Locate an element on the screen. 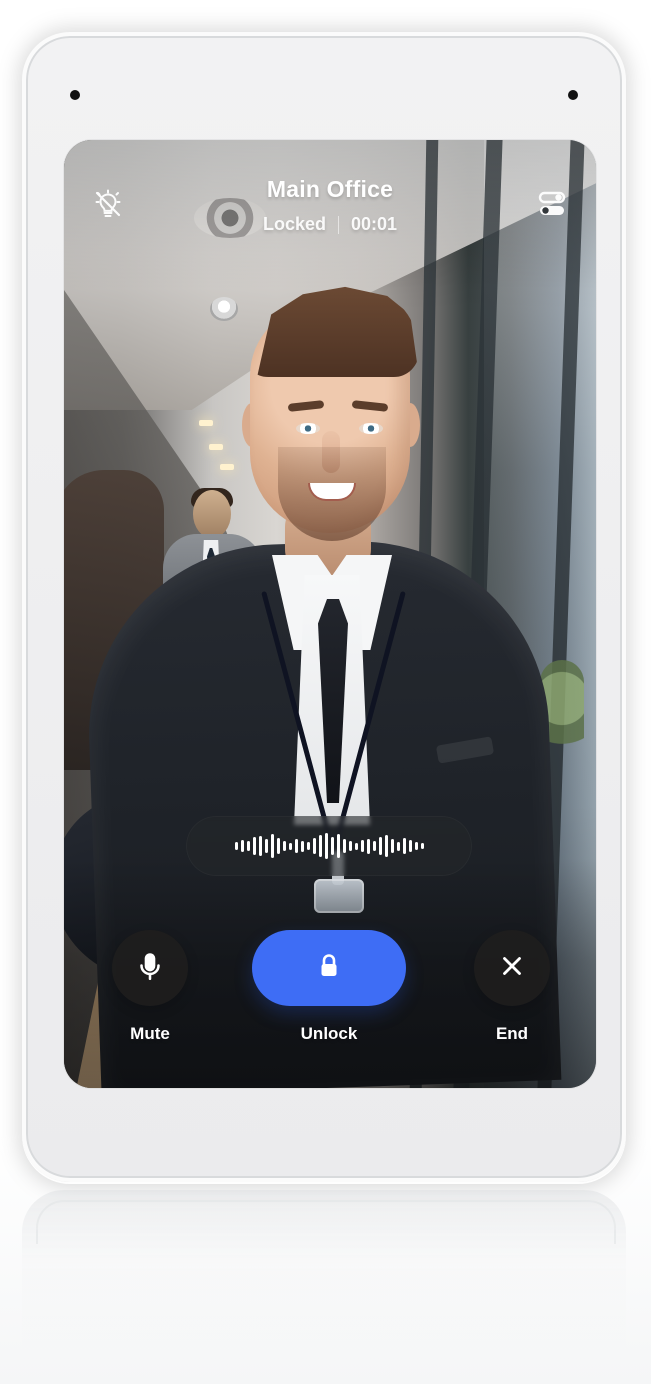  microphone-icon is located at coordinates (150, 968).